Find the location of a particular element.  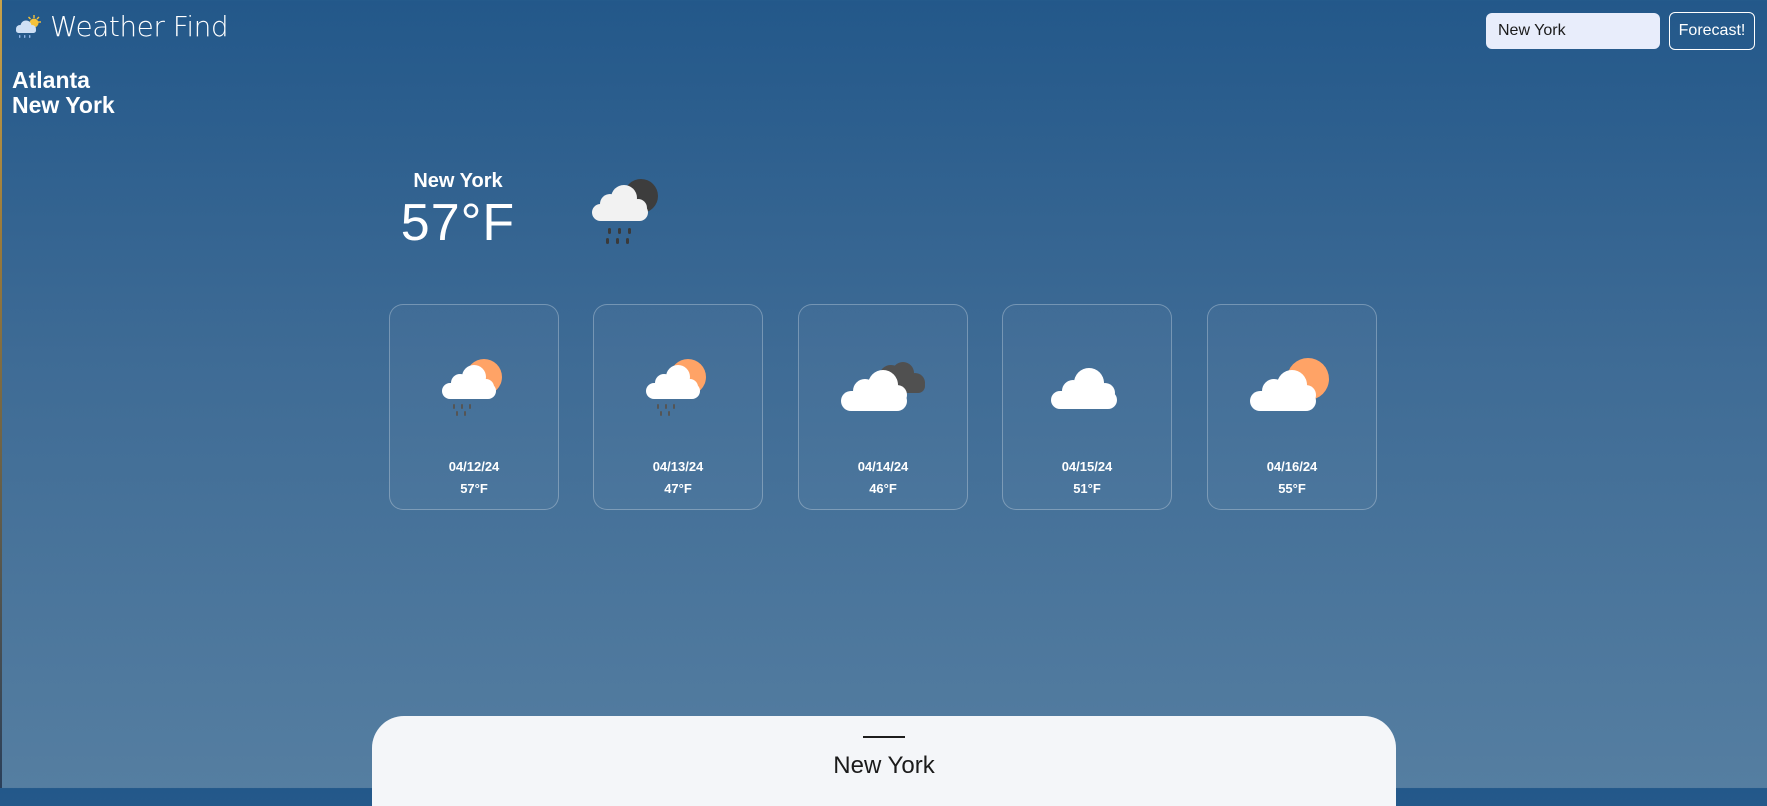

history-item-atlanta: Atlanta is located at coordinates (63, 80).